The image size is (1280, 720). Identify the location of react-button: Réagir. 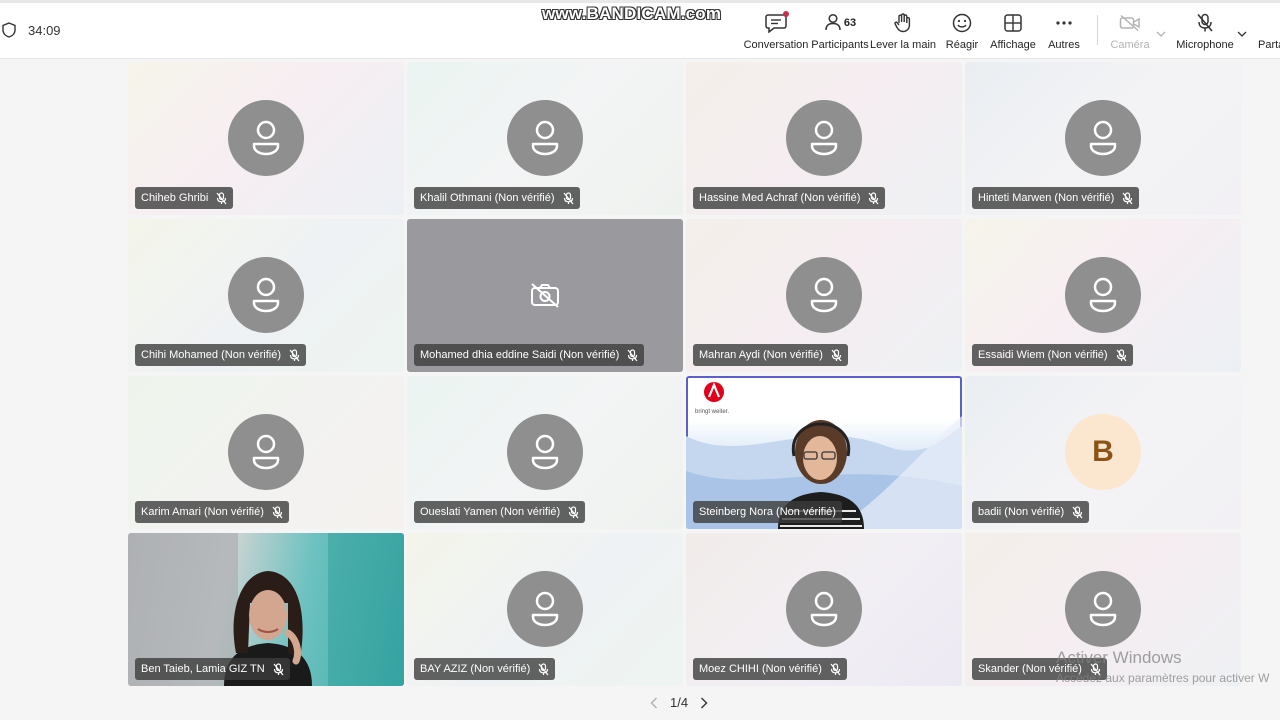
(962, 33).